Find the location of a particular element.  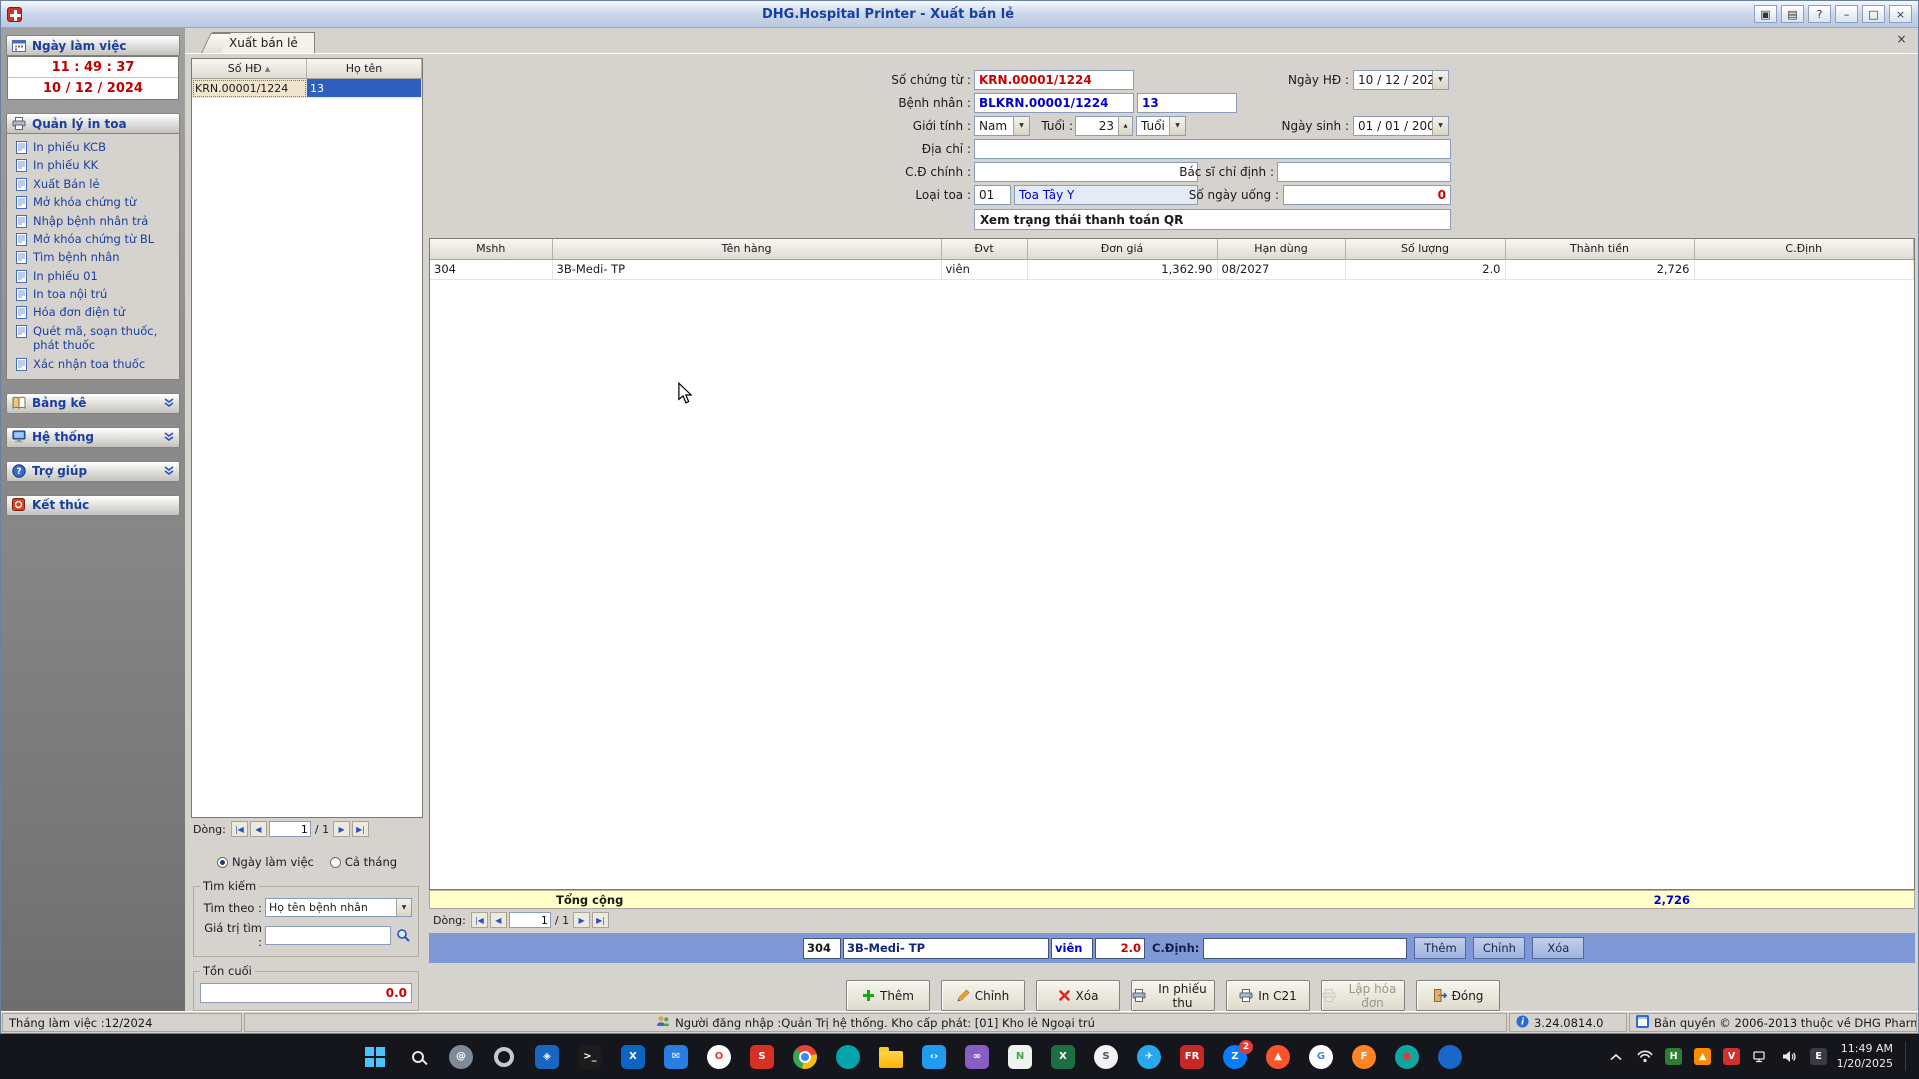

mail-icon: ✉ is located at coordinates (676, 1057).